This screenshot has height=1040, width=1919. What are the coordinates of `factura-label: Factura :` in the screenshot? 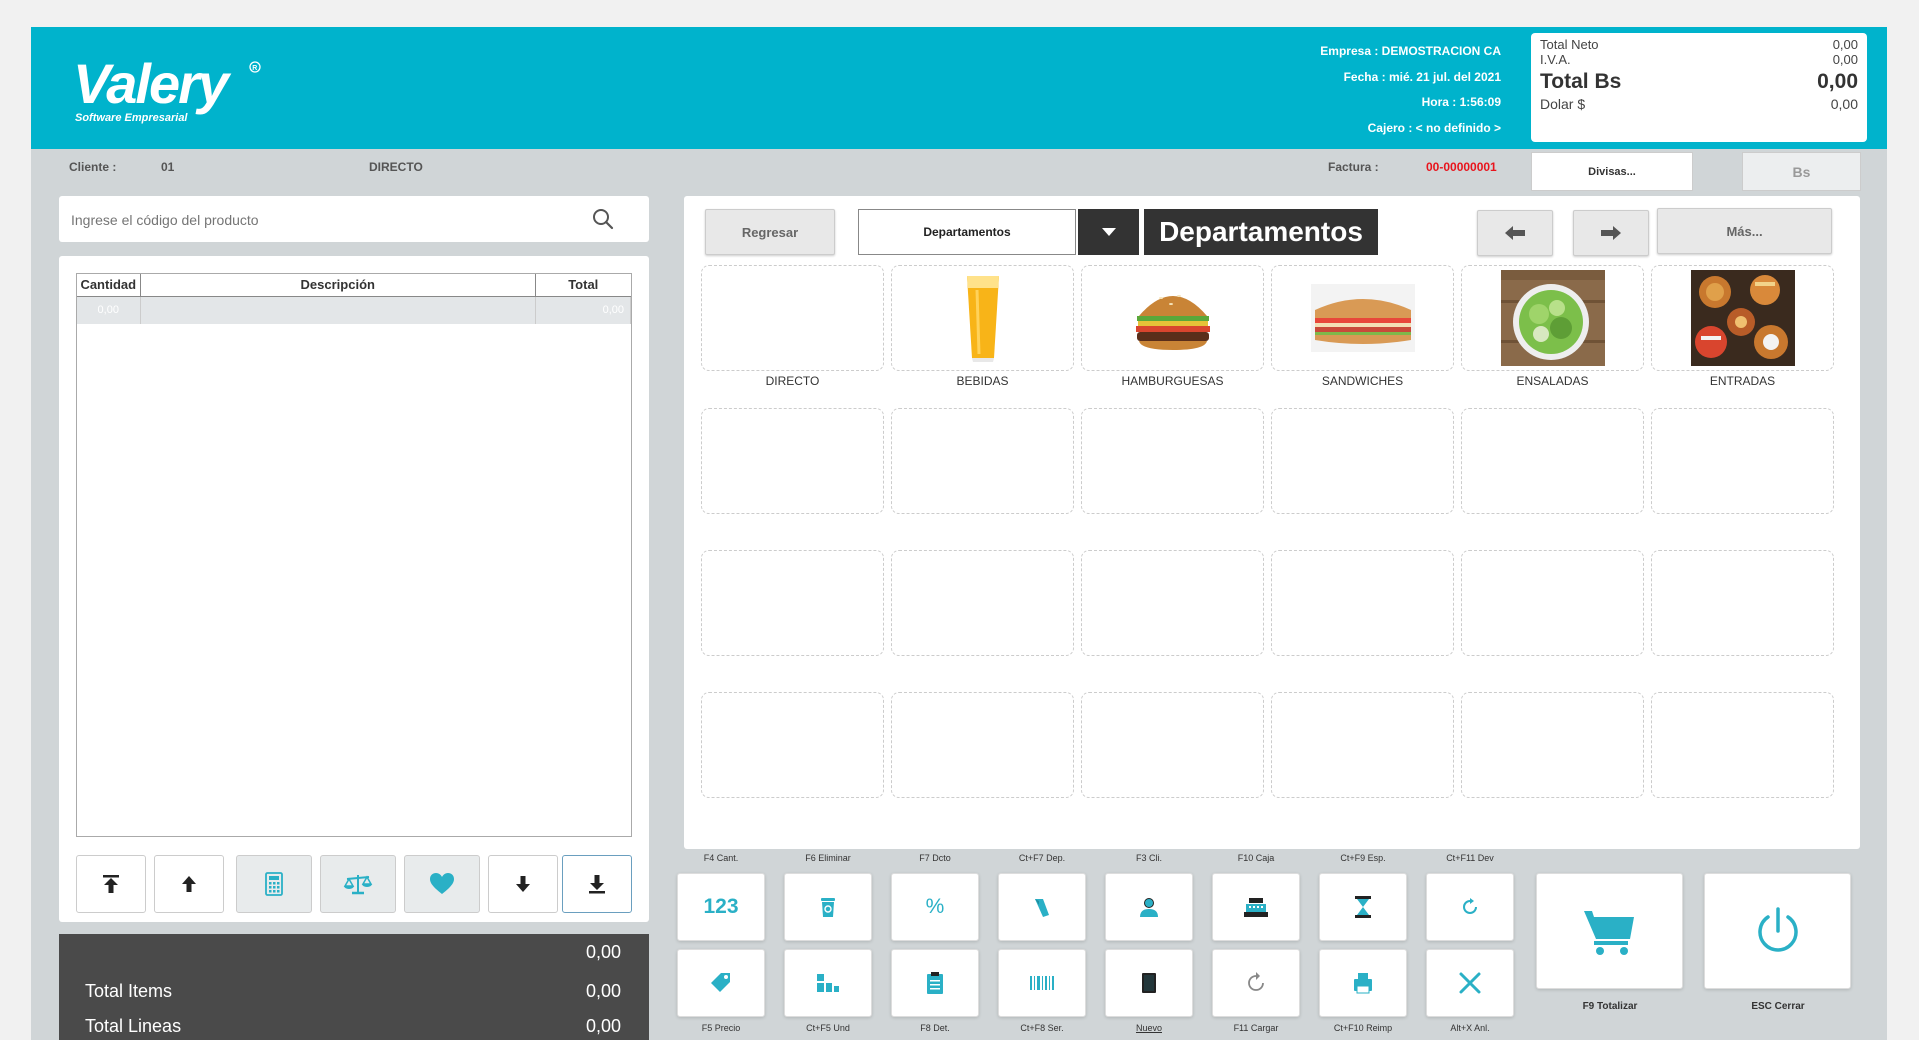 It's located at (1353, 167).